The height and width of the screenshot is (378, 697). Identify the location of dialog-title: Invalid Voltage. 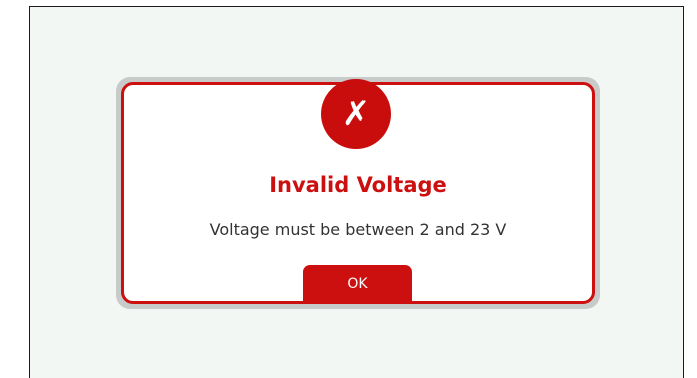
(358, 185).